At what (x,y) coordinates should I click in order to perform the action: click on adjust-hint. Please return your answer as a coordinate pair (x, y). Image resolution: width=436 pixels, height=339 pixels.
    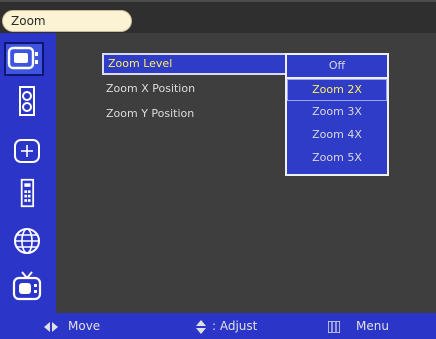
    Looking at the image, I should click on (201, 326).